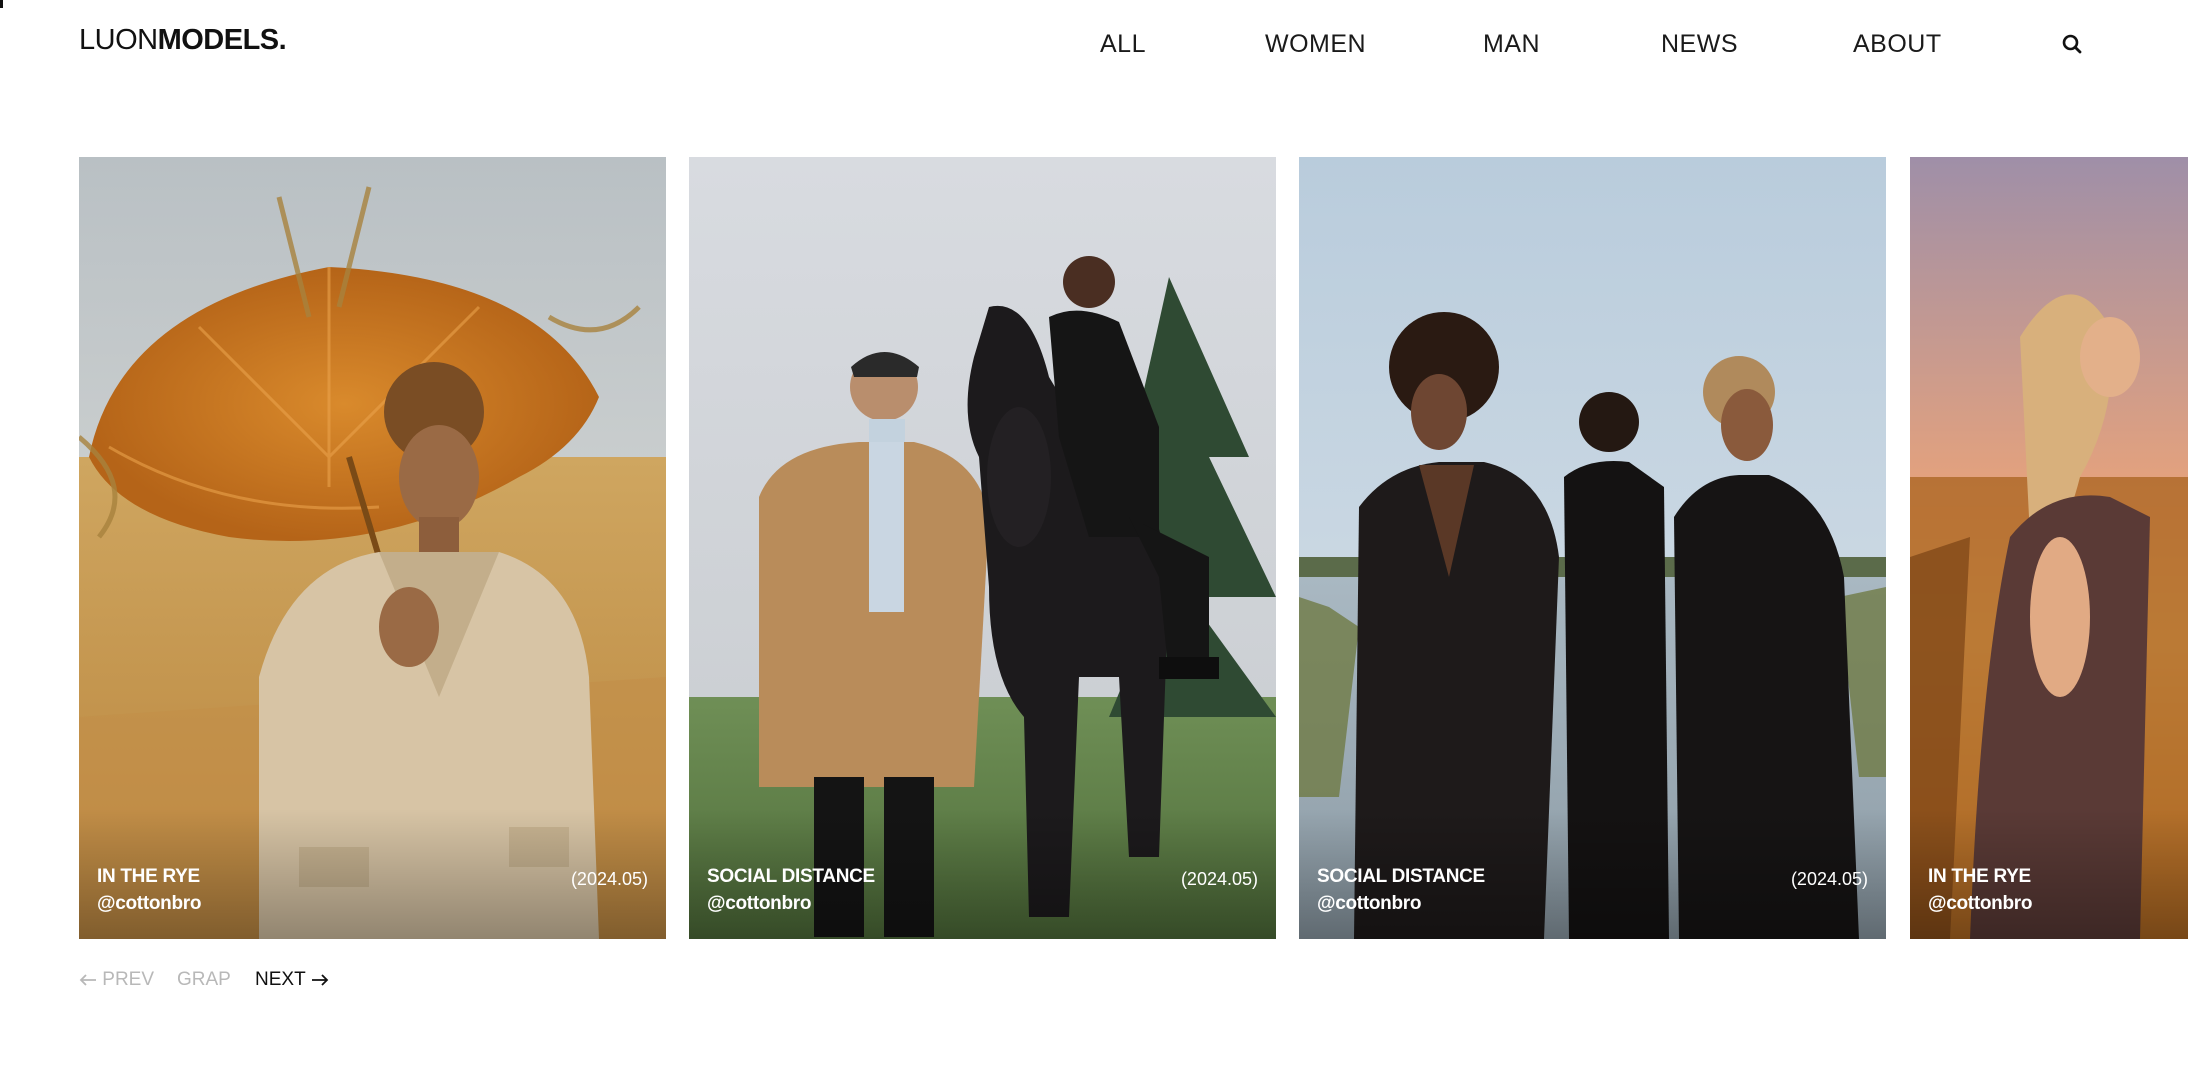  What do you see at coordinates (1123, 44) in the screenshot?
I see `nav-item-all: ALL` at bounding box center [1123, 44].